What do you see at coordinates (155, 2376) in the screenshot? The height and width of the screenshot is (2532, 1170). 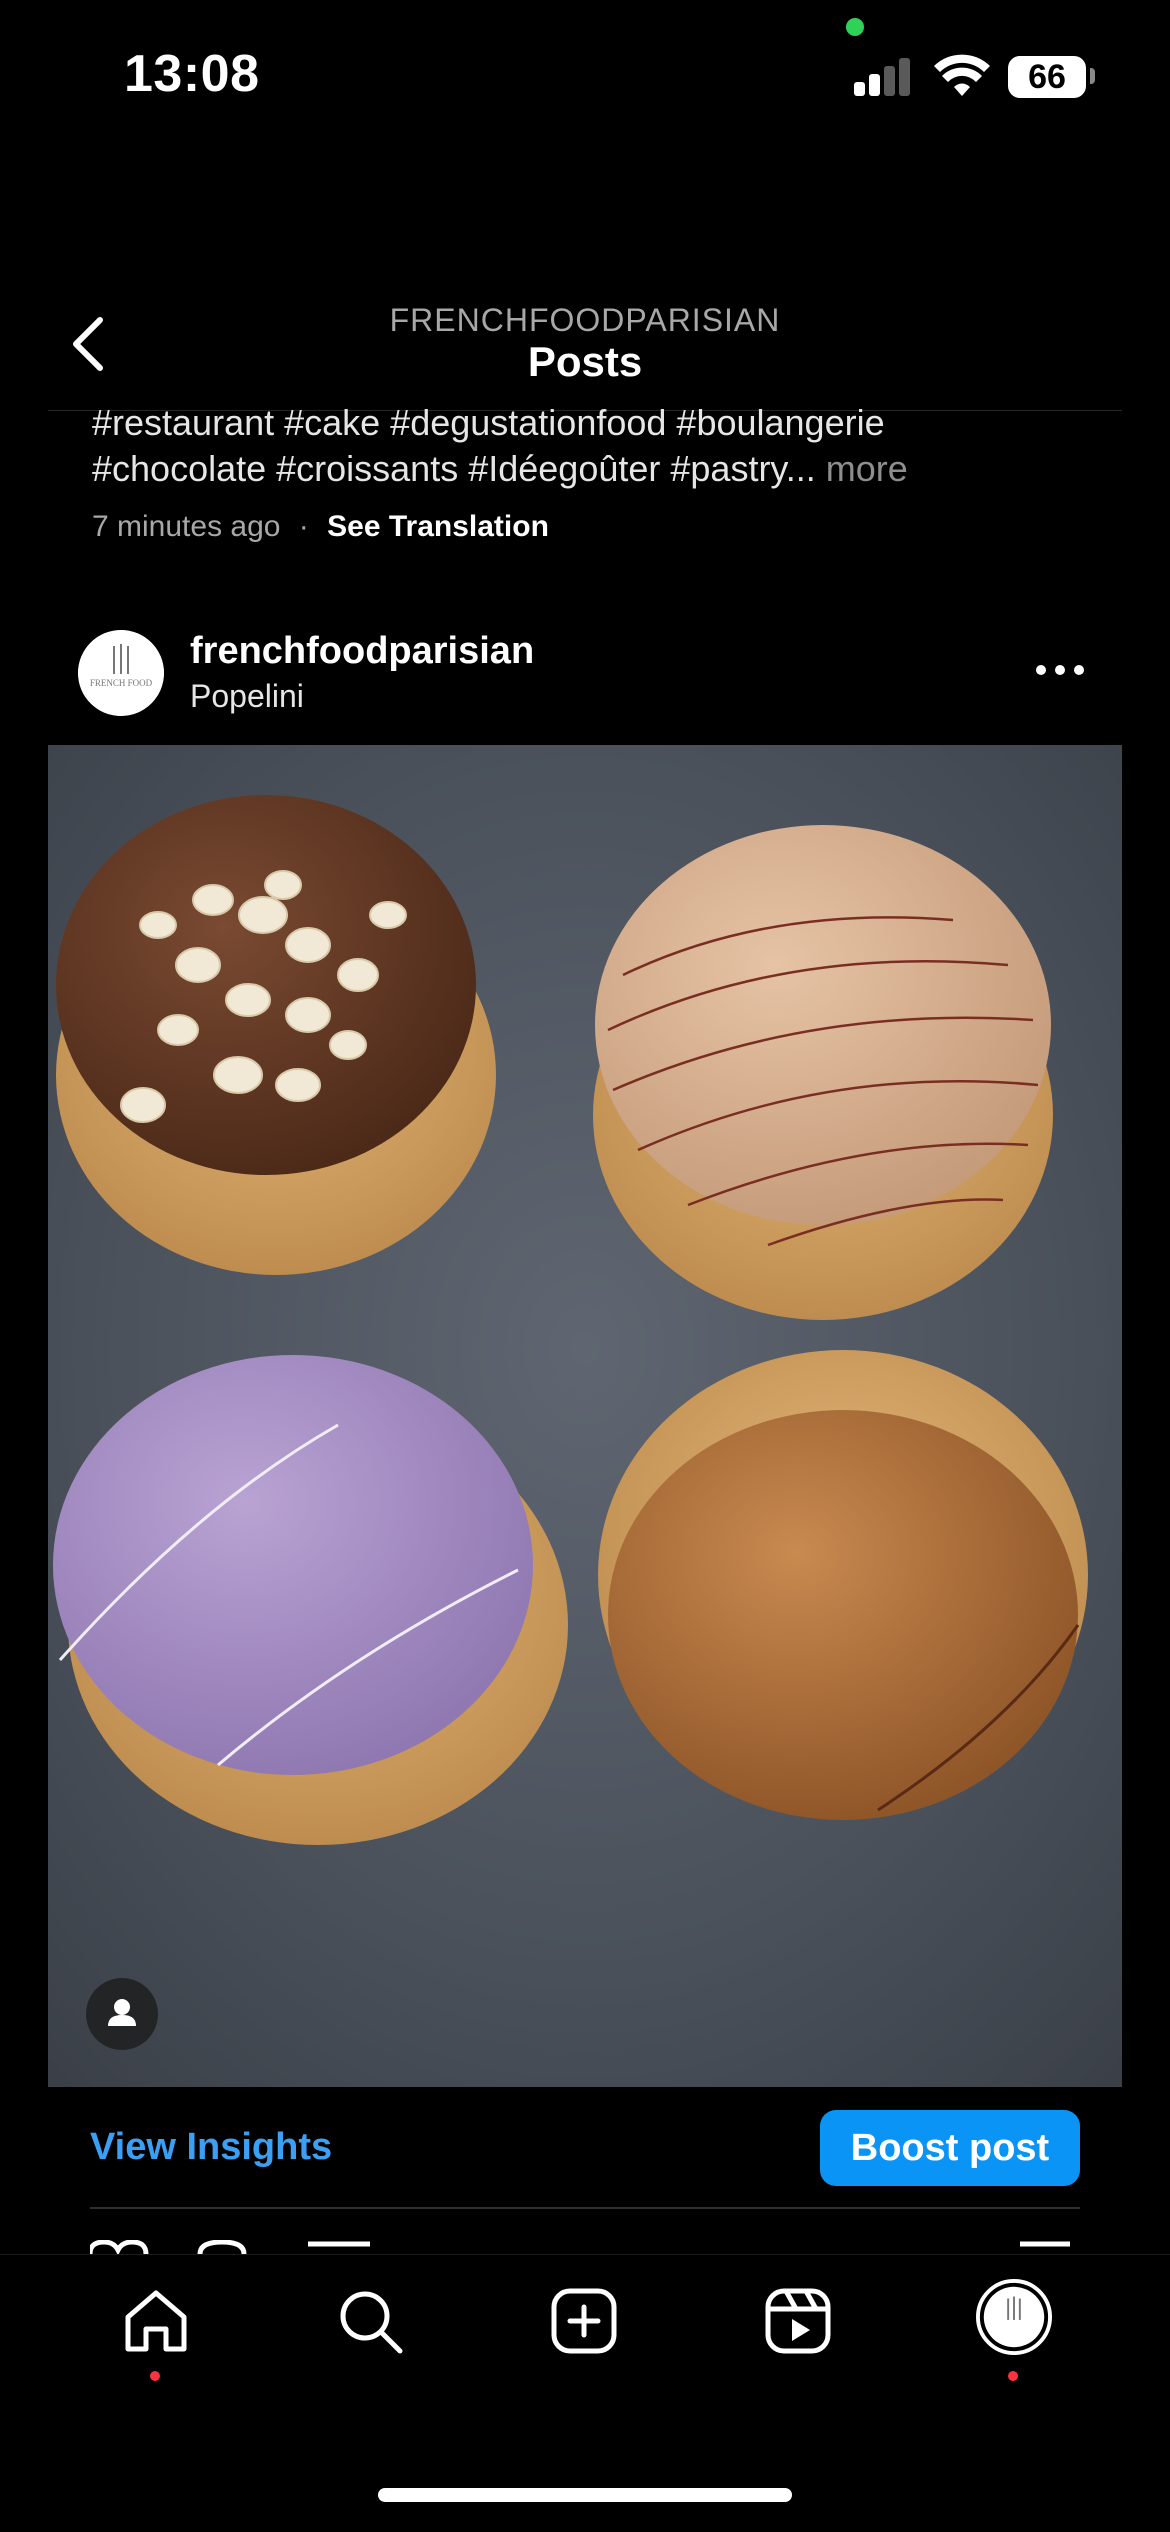 I see `home-notification-dot` at bounding box center [155, 2376].